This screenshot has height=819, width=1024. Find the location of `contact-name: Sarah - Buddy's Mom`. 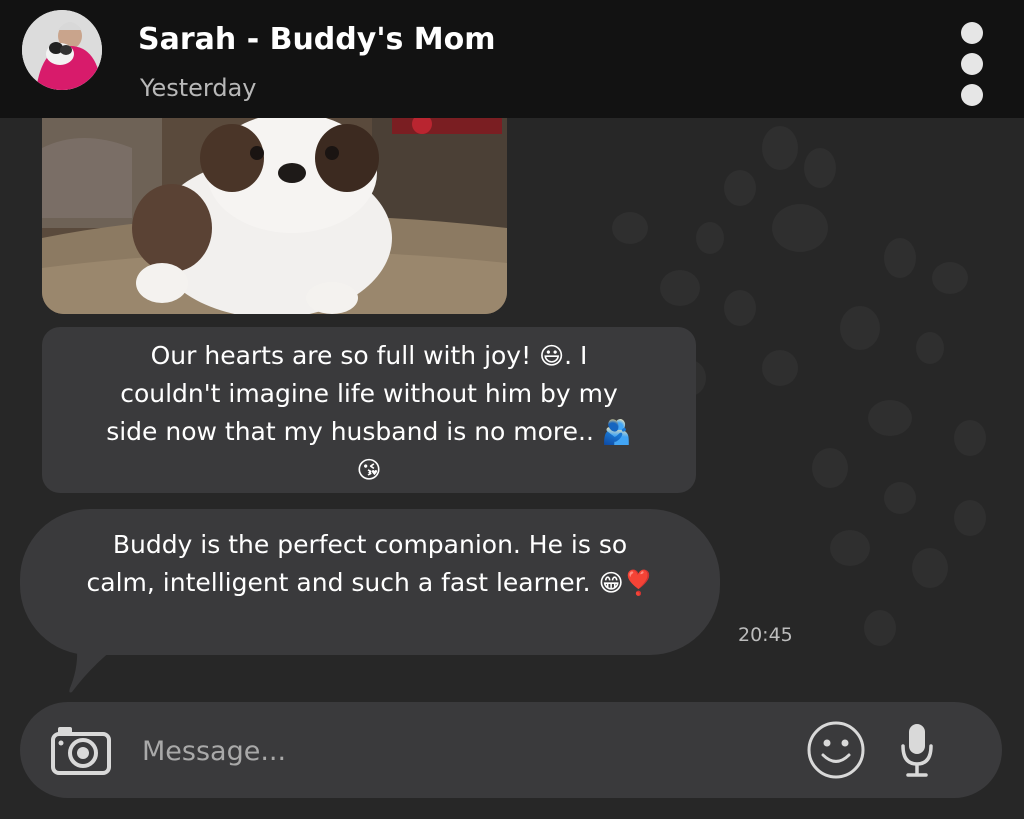

contact-name: Sarah - Buddy's Mom is located at coordinates (317, 39).